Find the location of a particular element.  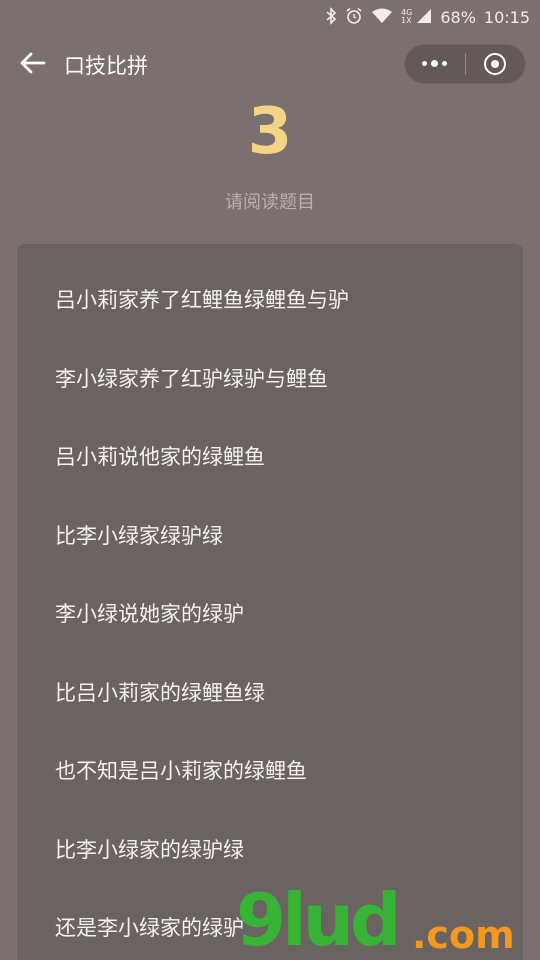

more-dots-icon is located at coordinates (435, 63).